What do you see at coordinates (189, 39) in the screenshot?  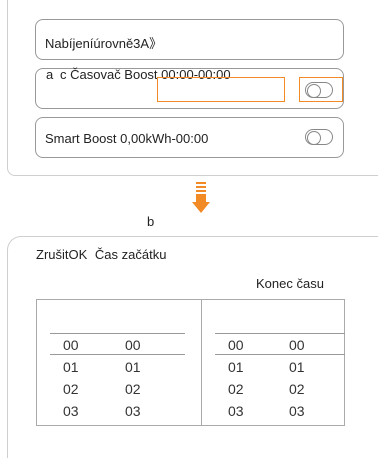 I see `charging-level-row: Nabíjeníúrovně3A》` at bounding box center [189, 39].